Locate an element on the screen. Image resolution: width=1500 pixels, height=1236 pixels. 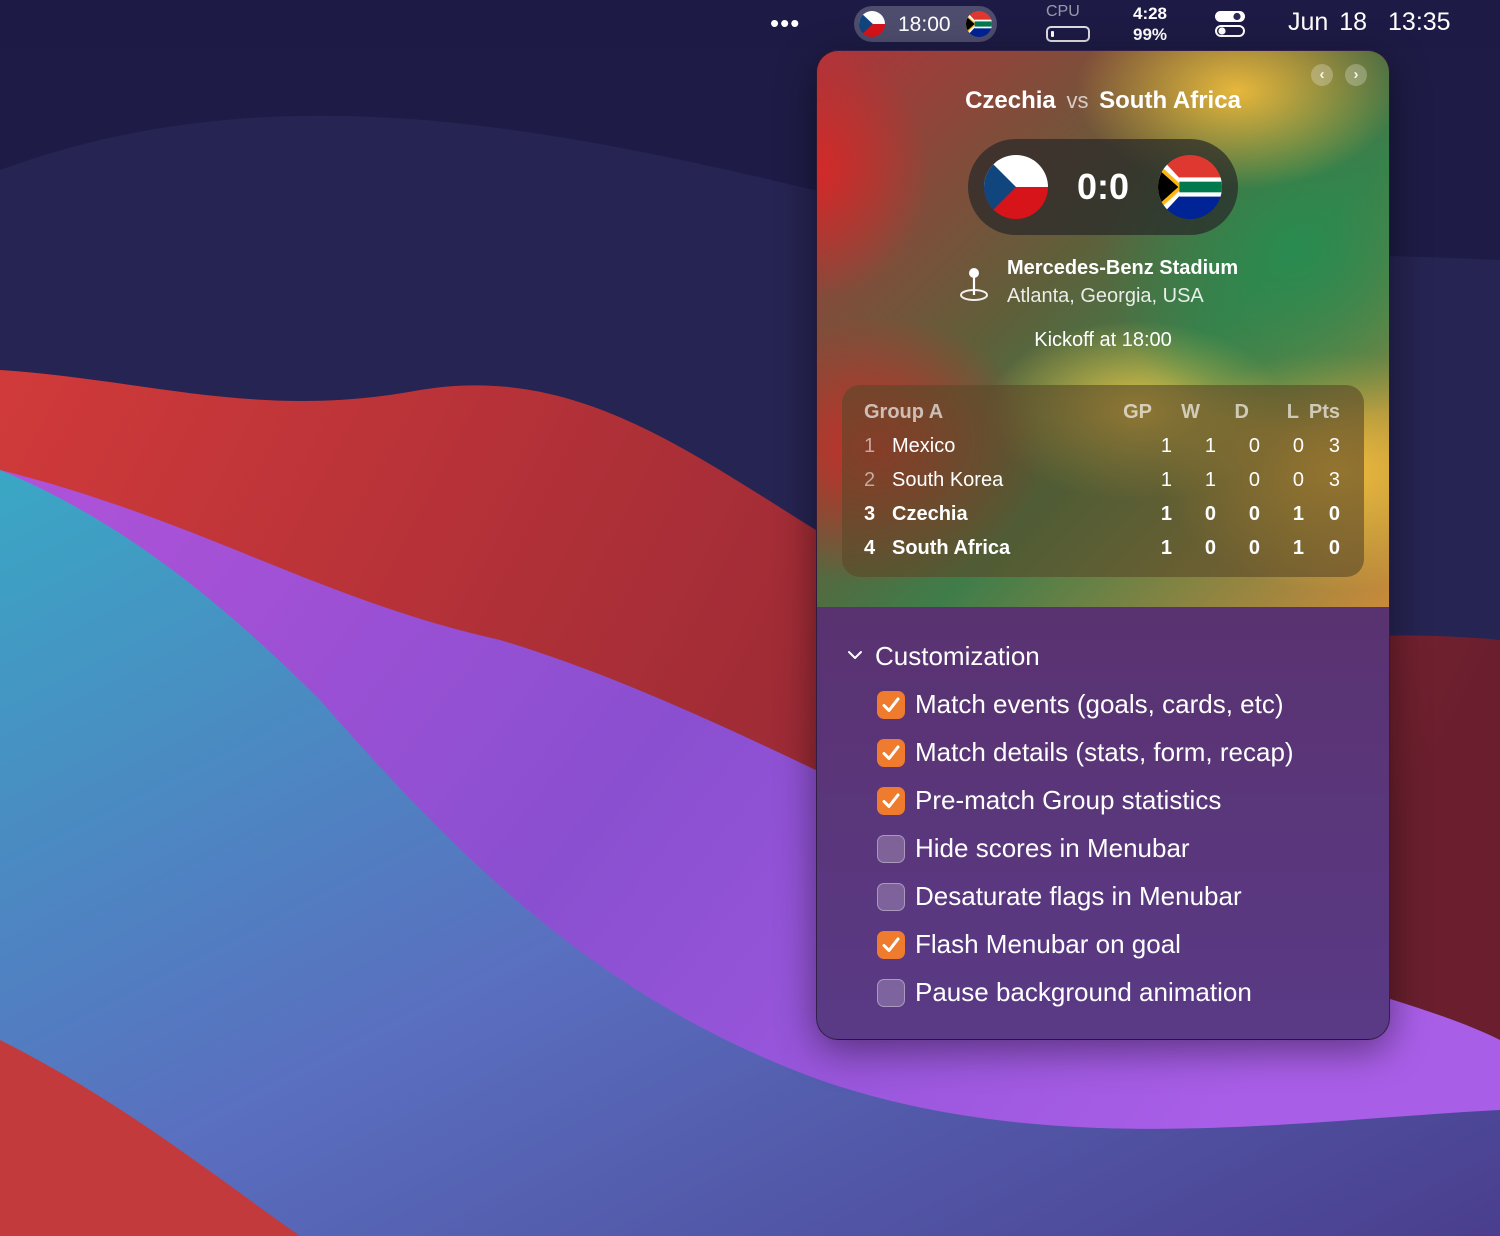
battery-status: 4:28 99% is located at coordinates (1150, 24).